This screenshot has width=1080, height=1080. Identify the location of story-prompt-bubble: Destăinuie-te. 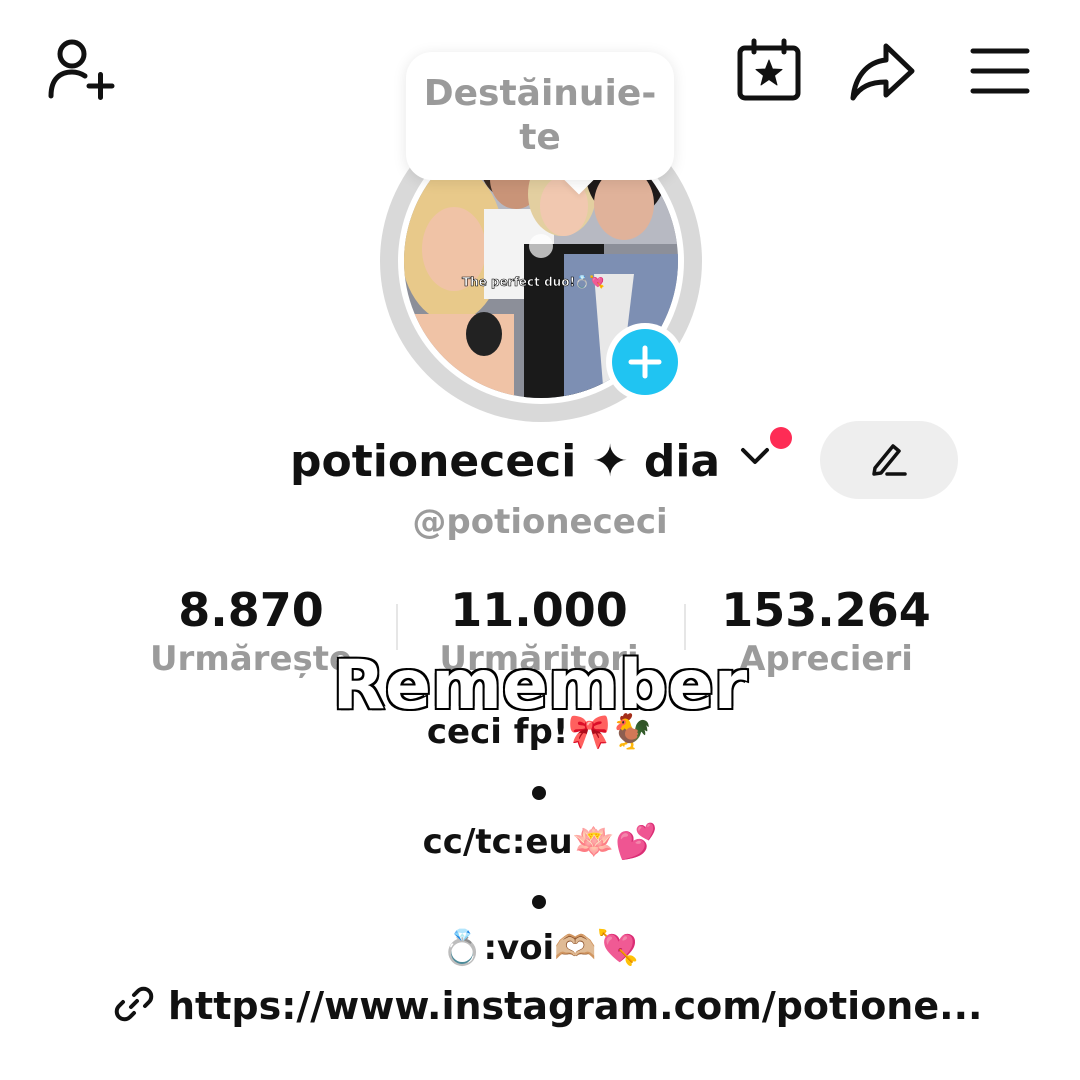
(540, 116).